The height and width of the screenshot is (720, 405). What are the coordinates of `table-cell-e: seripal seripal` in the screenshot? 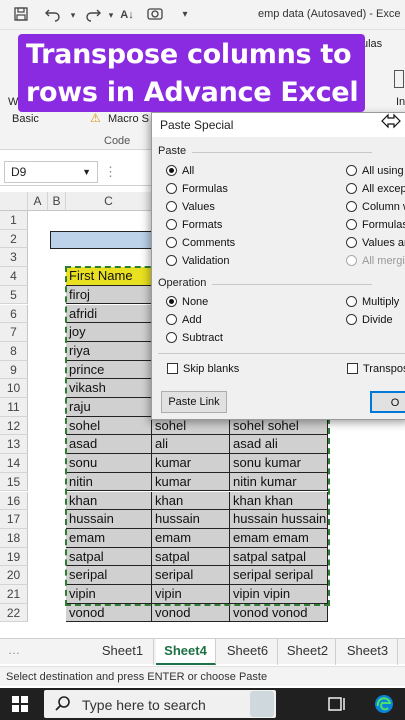 It's located at (279, 575).